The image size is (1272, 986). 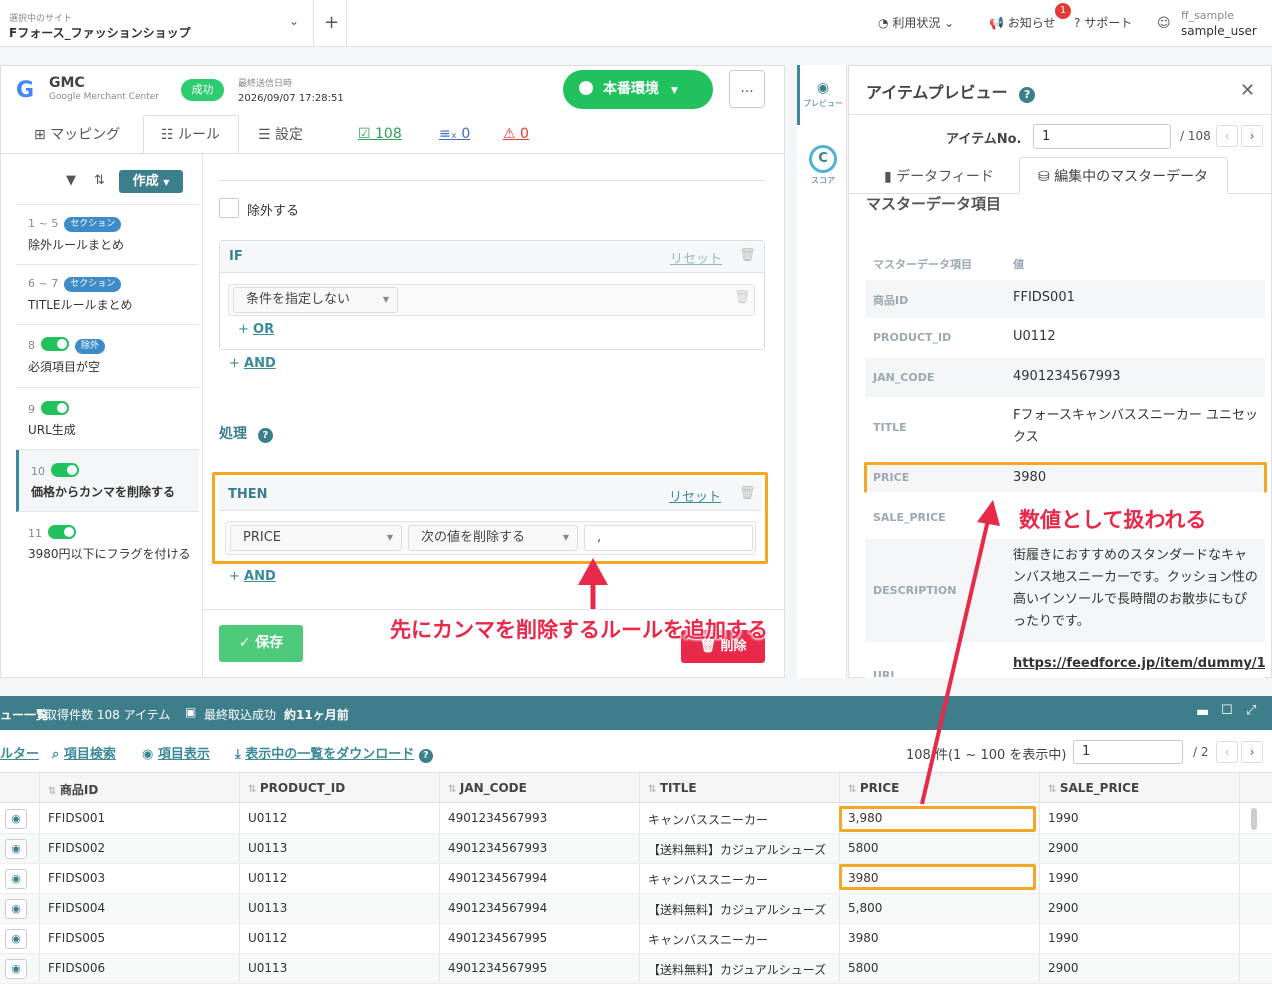 I want to click on annotation-left-note: 先にカンマを削除するルールを追加する, so click(x=579, y=630).